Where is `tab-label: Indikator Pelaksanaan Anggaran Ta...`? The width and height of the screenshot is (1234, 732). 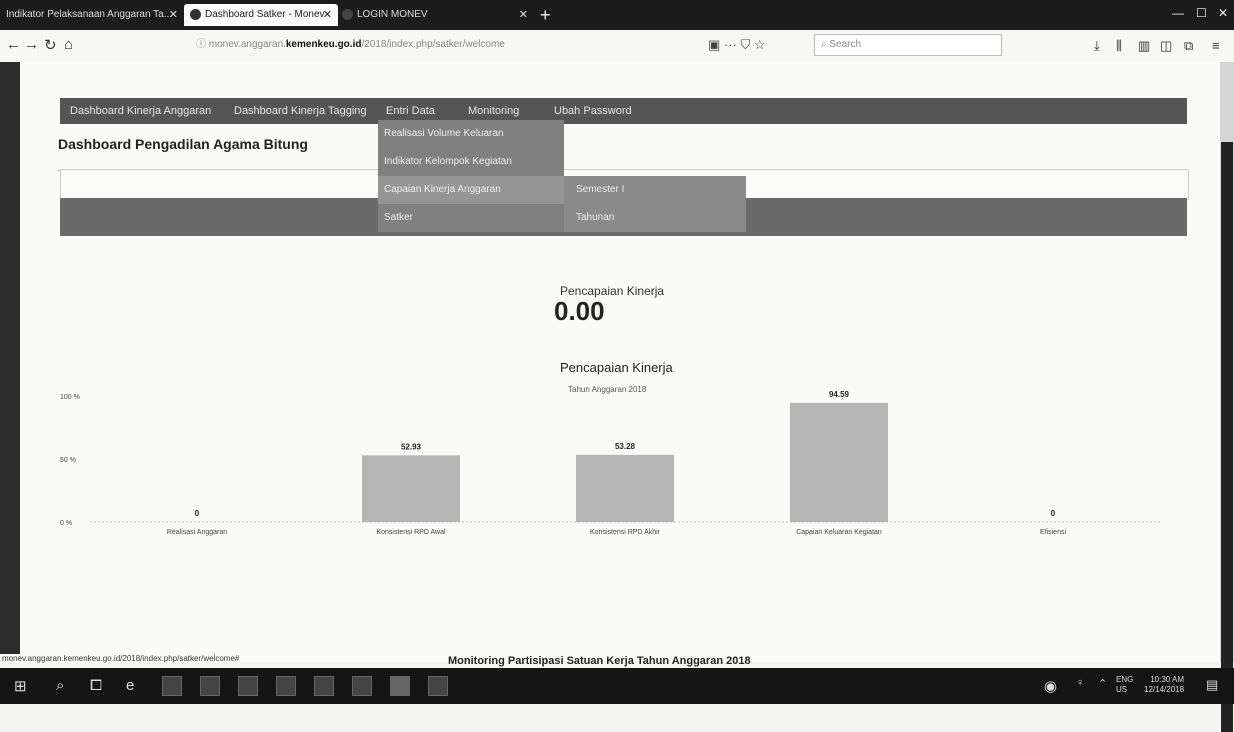 tab-label: Indikator Pelaksanaan Anggaran Ta... is located at coordinates (89, 14).